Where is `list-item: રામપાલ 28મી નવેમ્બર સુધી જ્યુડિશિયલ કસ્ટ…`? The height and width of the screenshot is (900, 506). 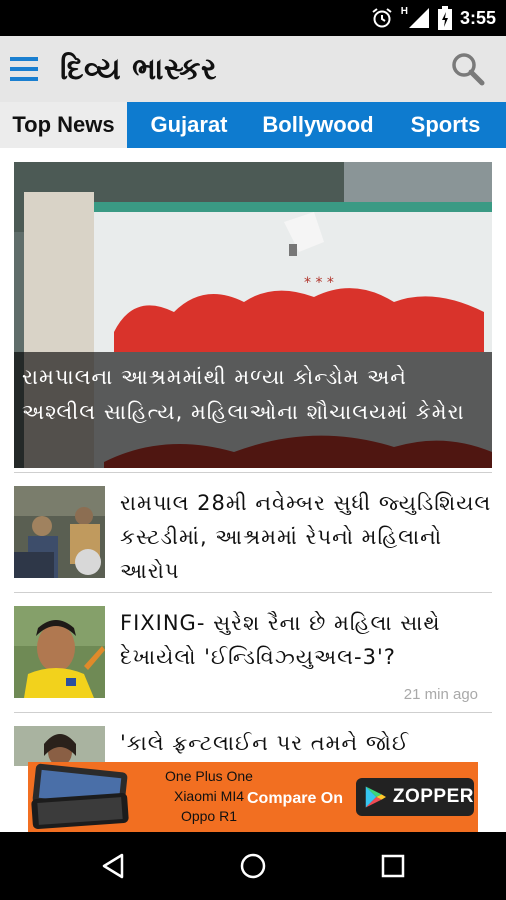 list-item: રામપાલ 28મી નવેમ્બર સુધી જ્યુડિશિયલ કસ્ટ… is located at coordinates (253, 538).